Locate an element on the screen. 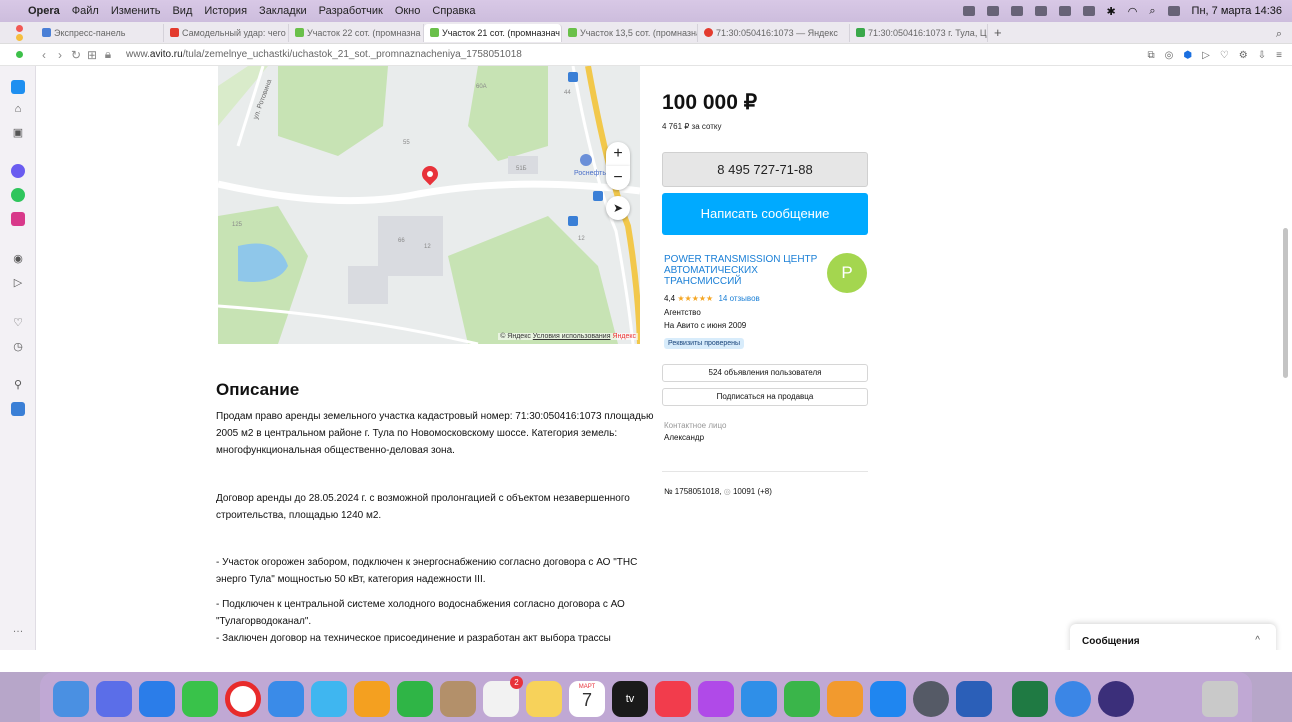 Image resolution: width=1292 pixels, height=722 pixels. speed-dial-icon is located at coordinates (18, 87).